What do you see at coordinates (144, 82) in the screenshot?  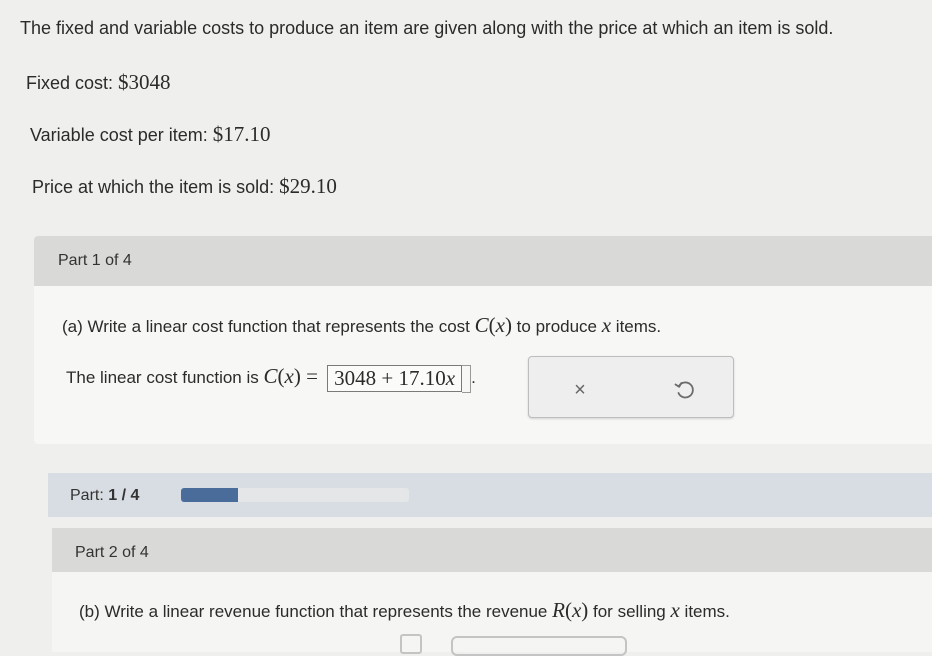 I see `fixed-cost-value: $3048` at bounding box center [144, 82].